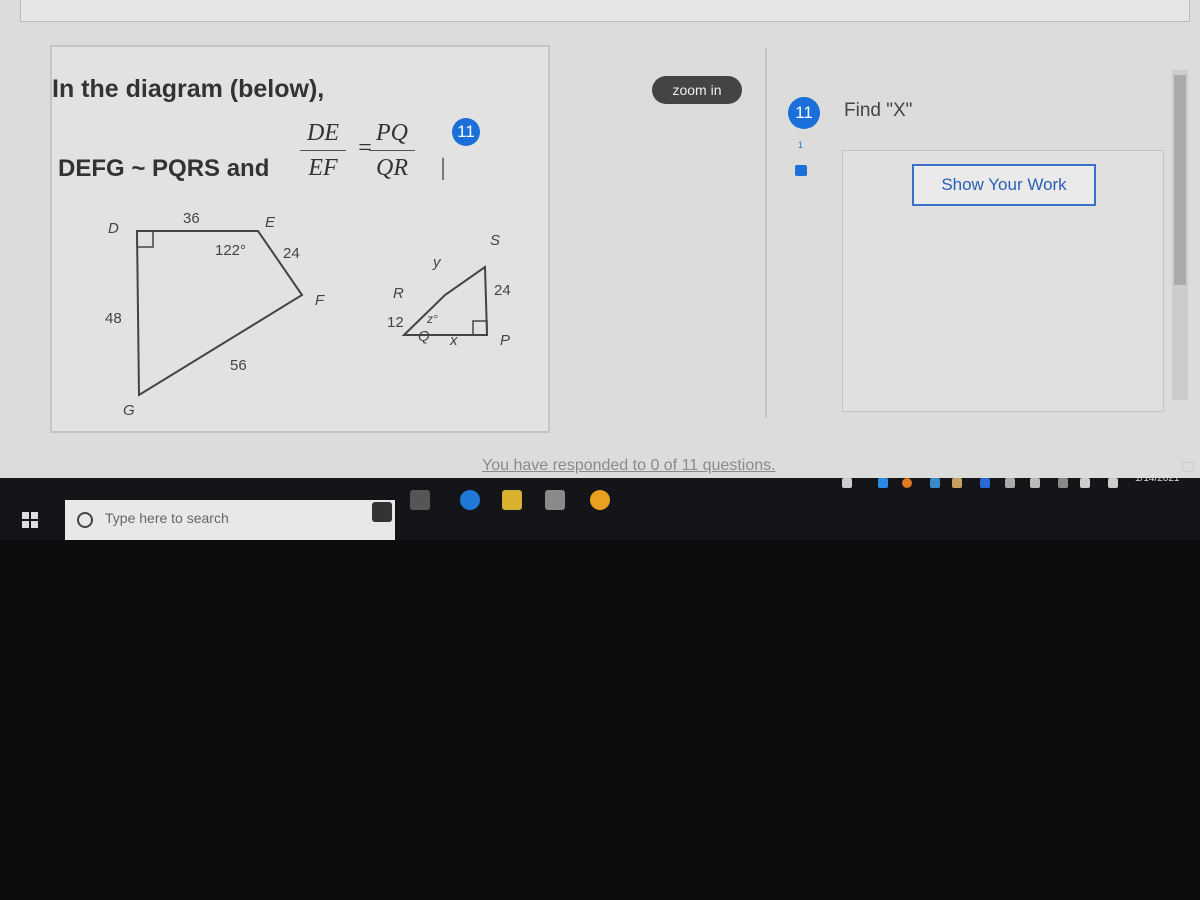 Image resolution: width=1200 pixels, height=900 pixels. Describe the element at coordinates (502, 290) in the screenshot. I see `side-ps-label: 24` at that location.